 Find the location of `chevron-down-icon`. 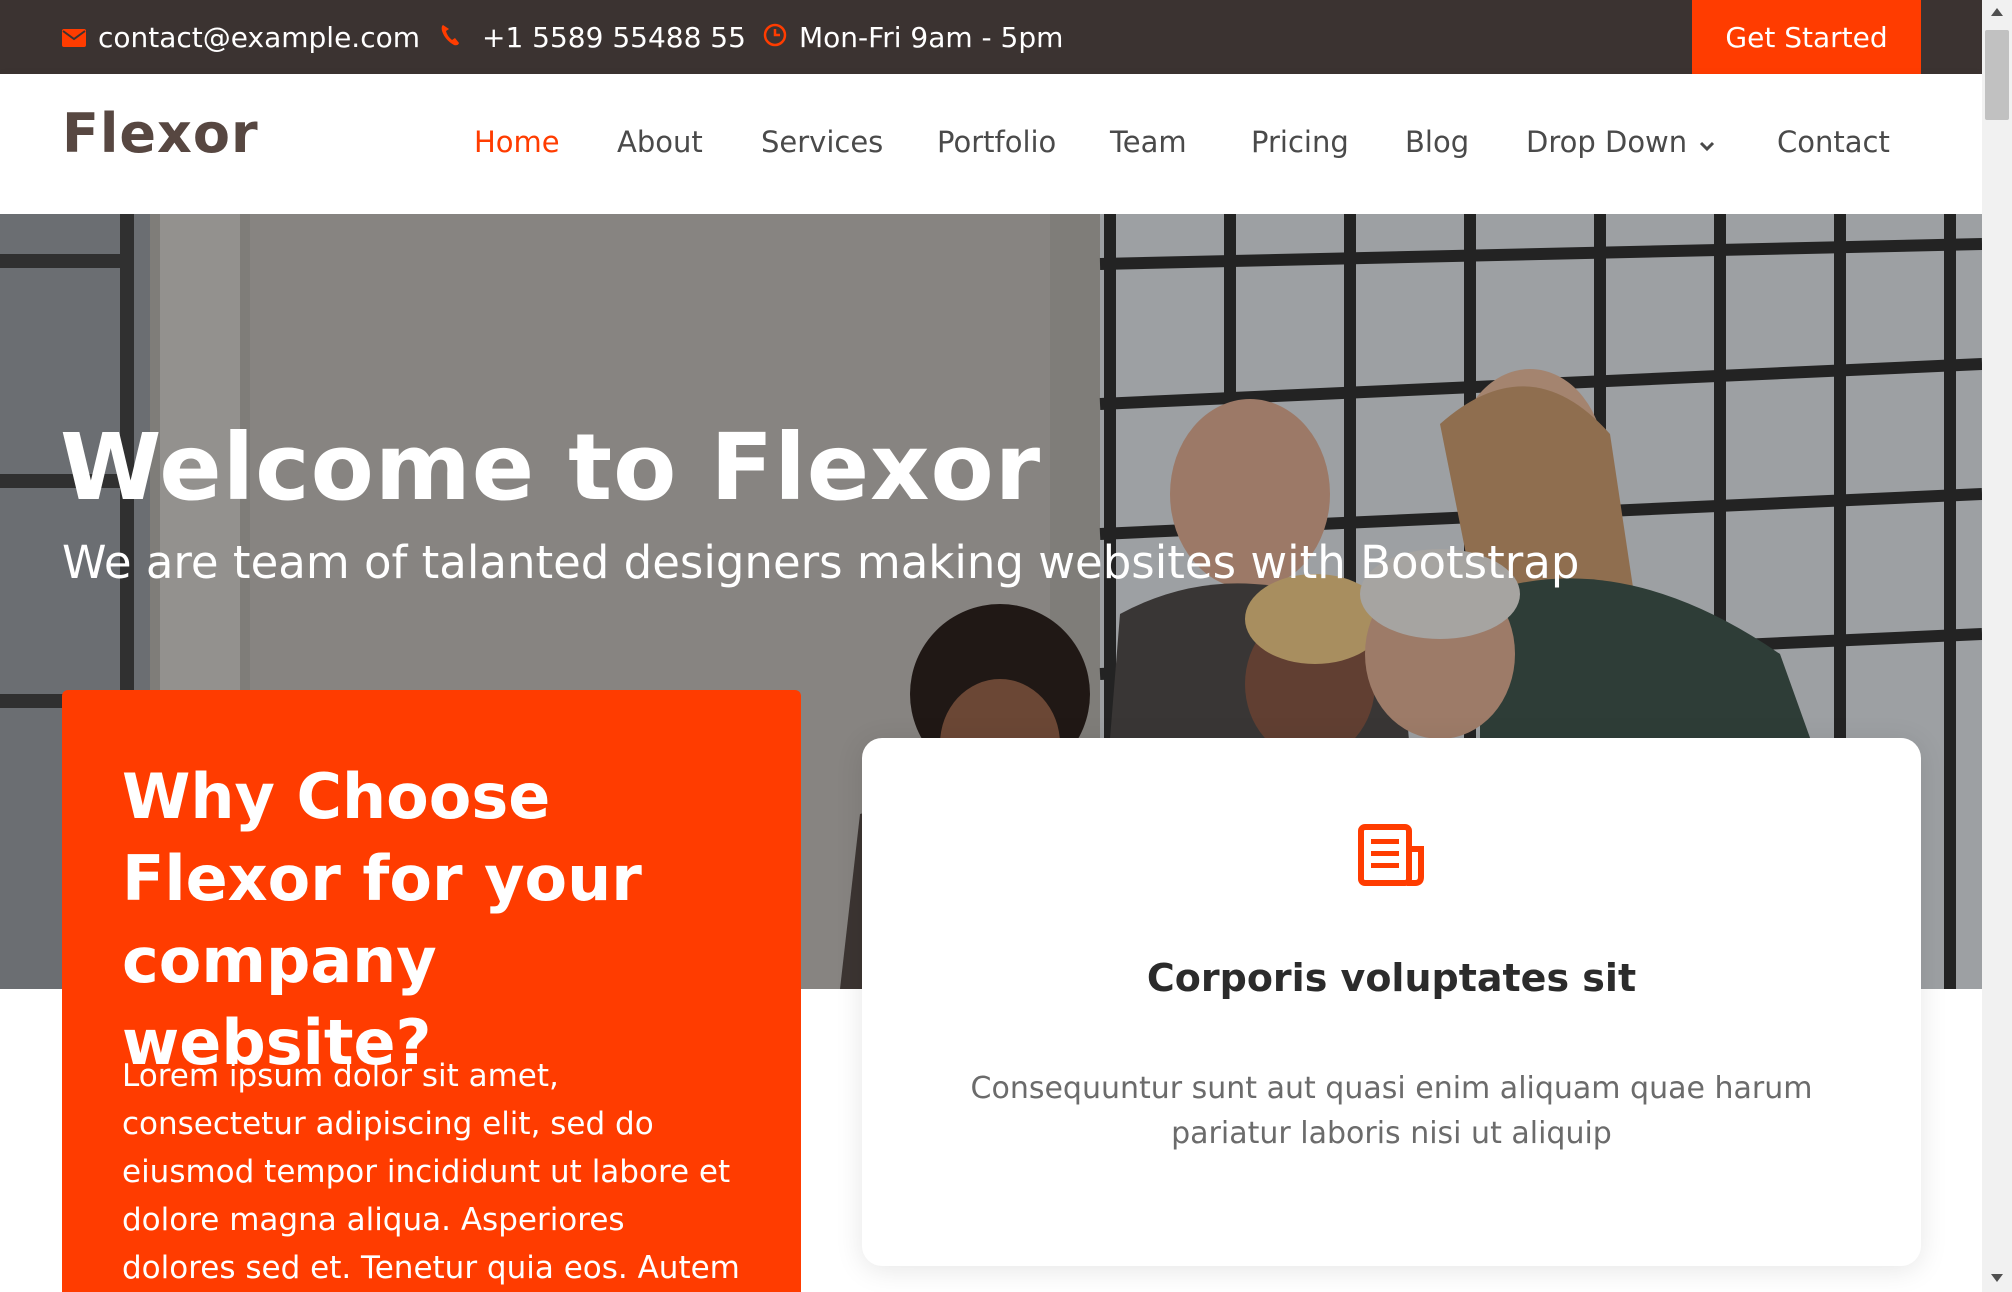

chevron-down-icon is located at coordinates (1701, 142).